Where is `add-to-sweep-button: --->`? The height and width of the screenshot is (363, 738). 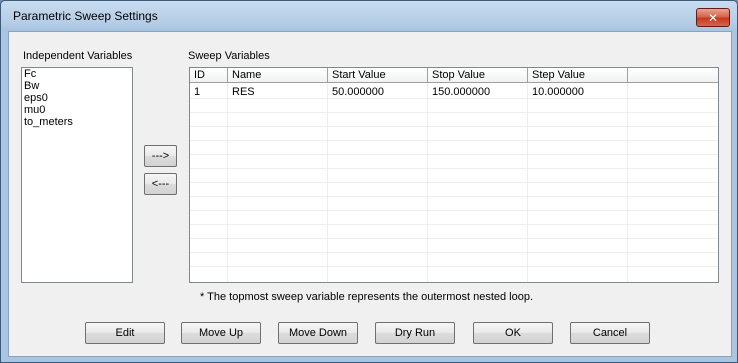 add-to-sweep-button: ---> is located at coordinates (160, 156).